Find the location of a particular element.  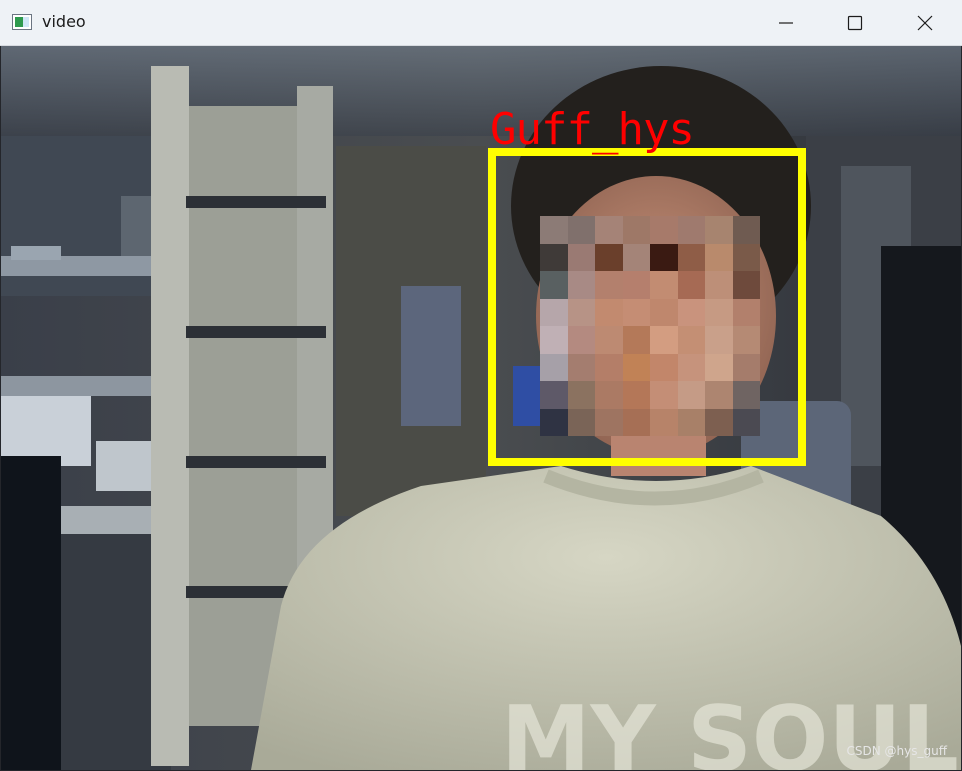

window-title: video is located at coordinates (64, 21).